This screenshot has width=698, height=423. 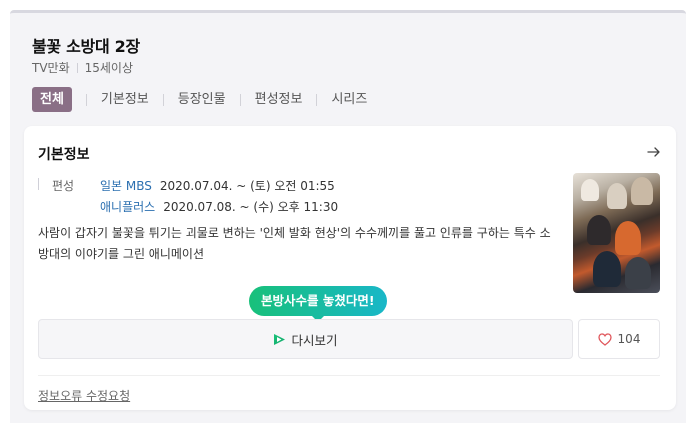 What do you see at coordinates (125, 99) in the screenshot?
I see `tab-basic-info: 기본정보` at bounding box center [125, 99].